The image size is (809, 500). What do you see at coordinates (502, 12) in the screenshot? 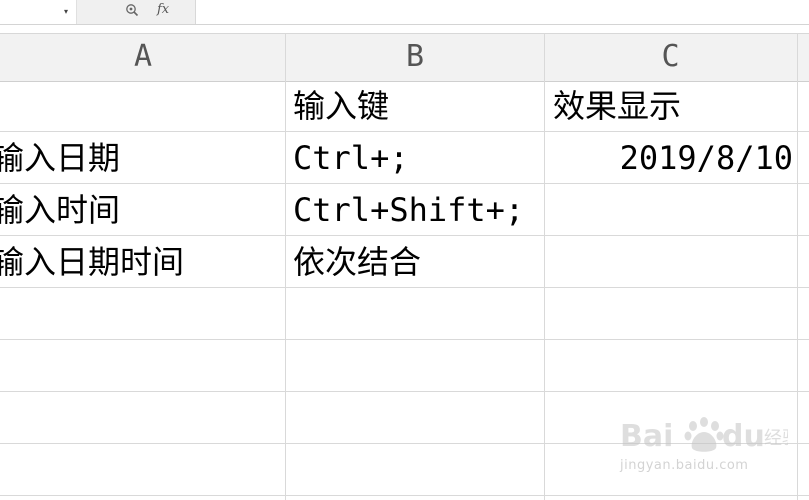
I see `formula-input` at bounding box center [502, 12].